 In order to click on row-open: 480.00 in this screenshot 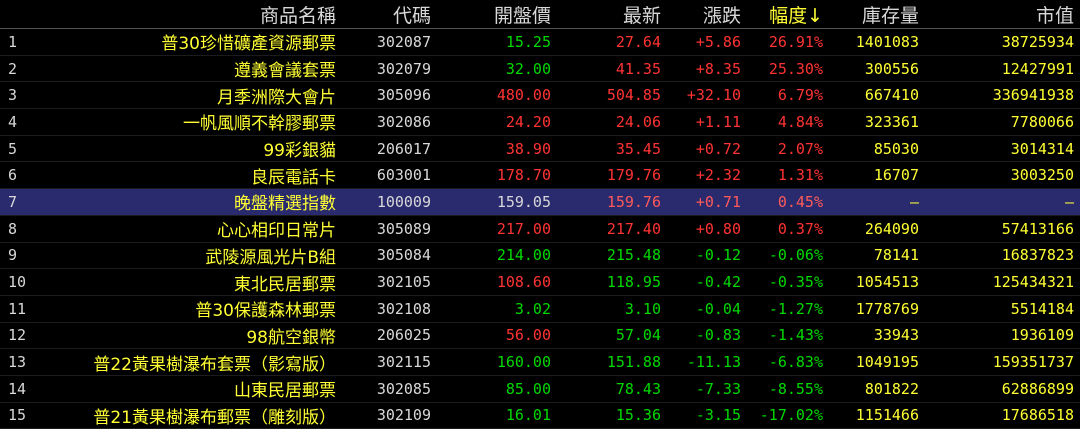, I will do `click(523, 95)`.